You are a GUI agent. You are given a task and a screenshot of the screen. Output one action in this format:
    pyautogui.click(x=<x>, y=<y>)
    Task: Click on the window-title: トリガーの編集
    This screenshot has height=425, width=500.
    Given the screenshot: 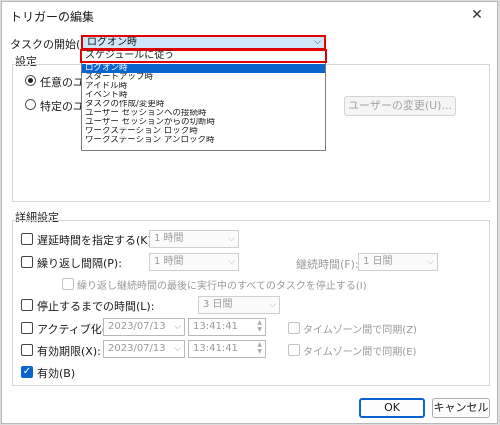 What is the action you would take?
    pyautogui.click(x=52, y=17)
    